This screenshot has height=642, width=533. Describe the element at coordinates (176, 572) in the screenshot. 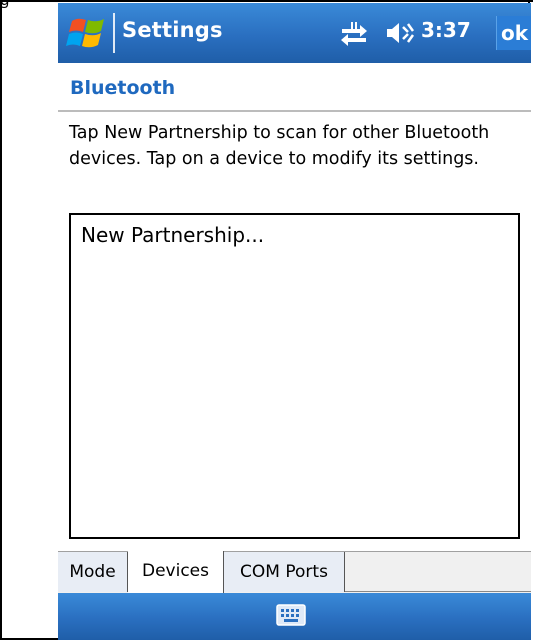

I see `tab-devices: Devices` at that location.